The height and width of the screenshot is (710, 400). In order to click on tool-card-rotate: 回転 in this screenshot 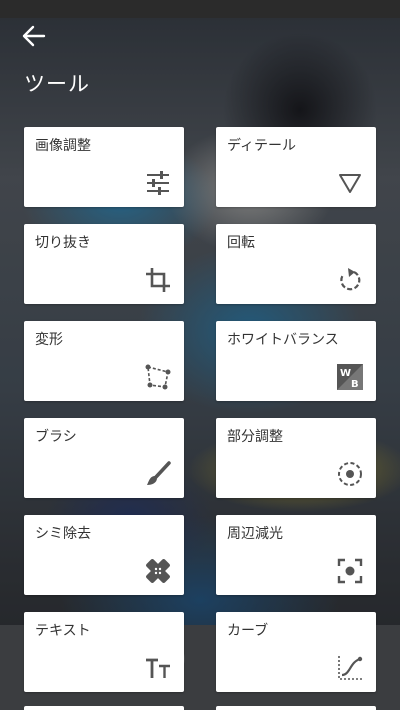, I will do `click(296, 264)`.